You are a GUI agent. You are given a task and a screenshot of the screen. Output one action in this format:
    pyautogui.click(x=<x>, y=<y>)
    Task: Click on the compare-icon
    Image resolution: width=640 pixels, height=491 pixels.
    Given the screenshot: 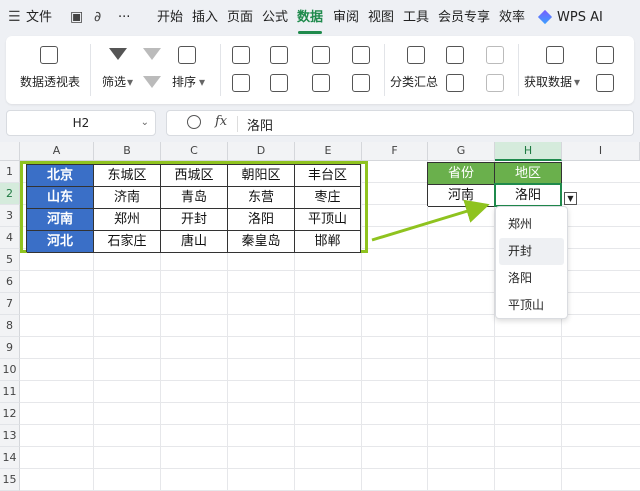 What is the action you would take?
    pyautogui.click(x=241, y=83)
    